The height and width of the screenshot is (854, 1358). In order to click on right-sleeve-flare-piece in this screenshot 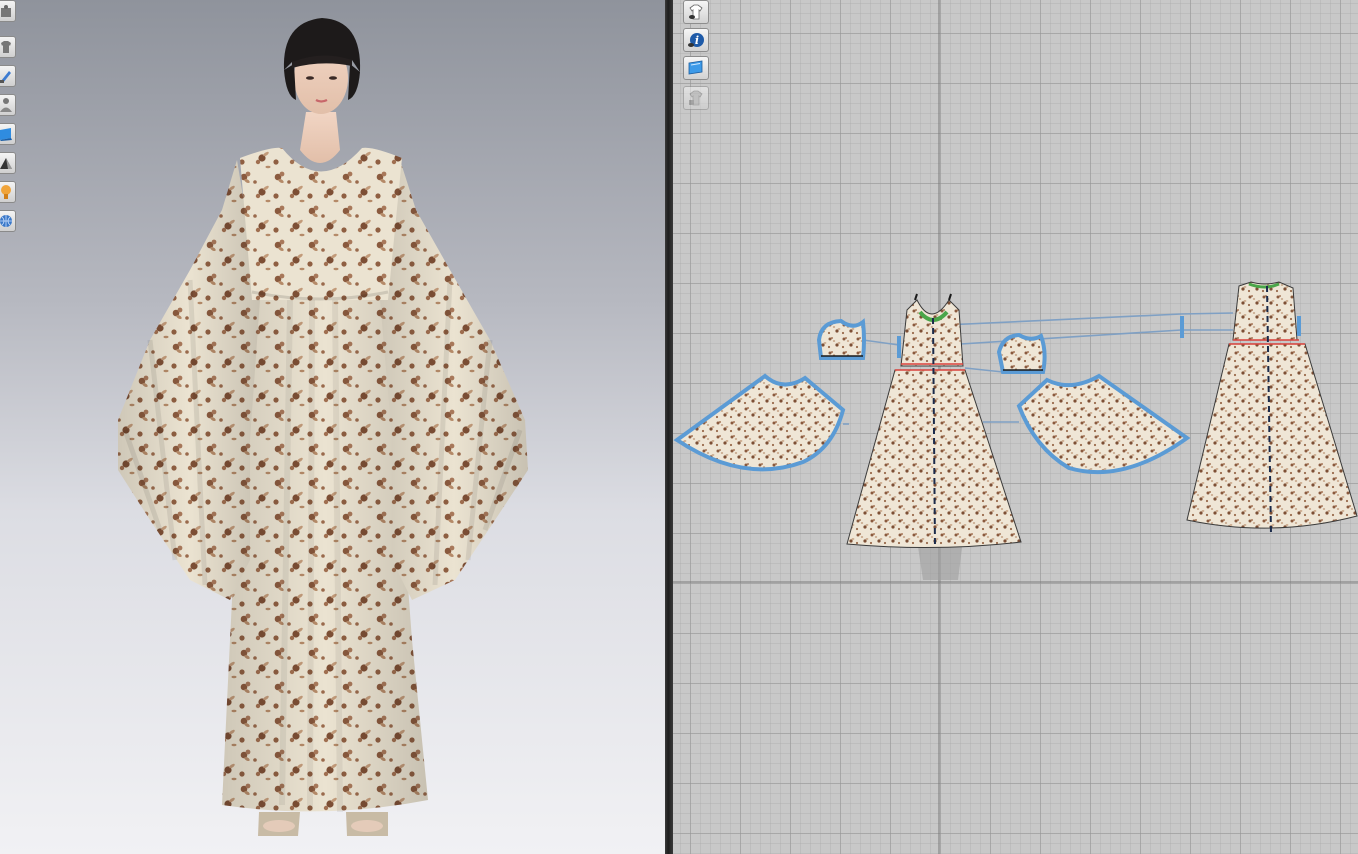, I will do `click(1103, 424)`.